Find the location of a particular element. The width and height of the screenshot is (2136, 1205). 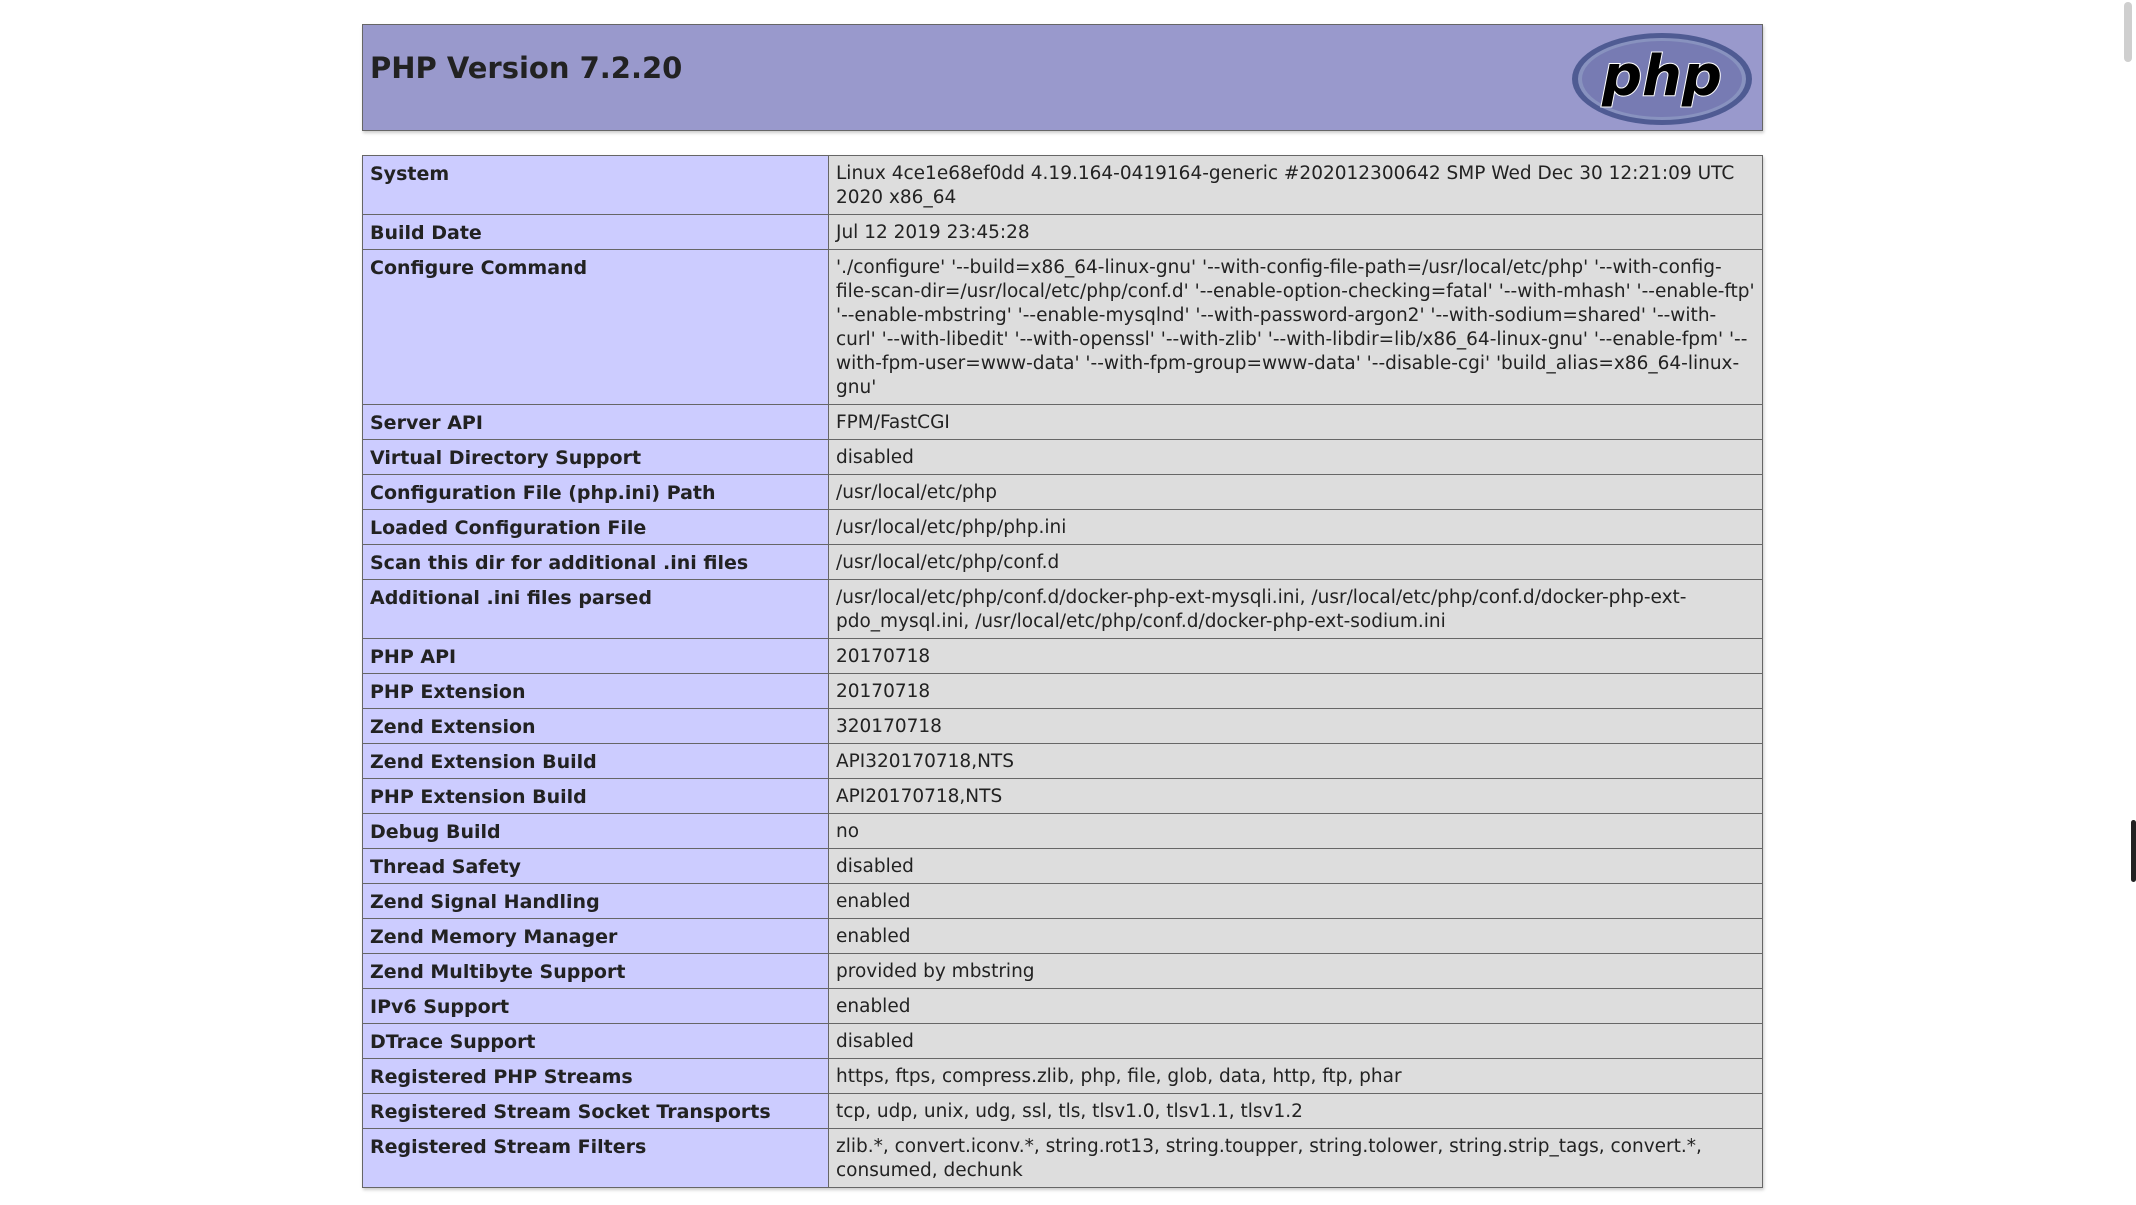

info-row-key: DTrace Support is located at coordinates (595, 1041).